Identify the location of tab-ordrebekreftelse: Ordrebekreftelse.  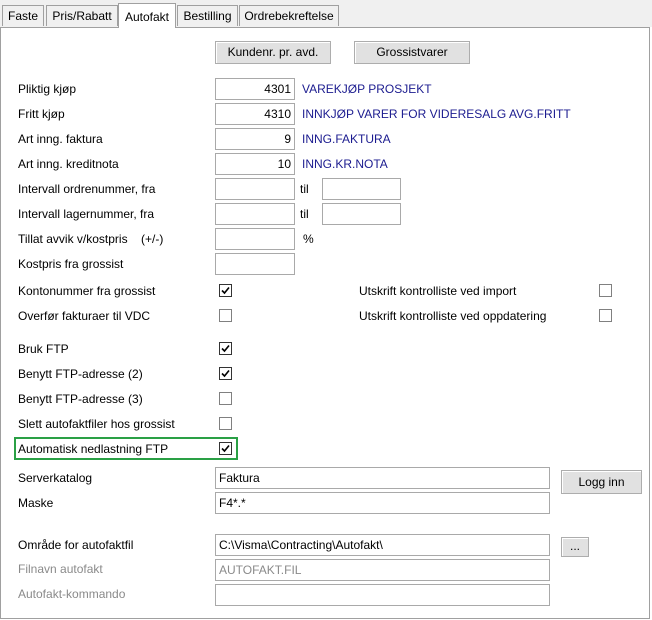
(289, 15).